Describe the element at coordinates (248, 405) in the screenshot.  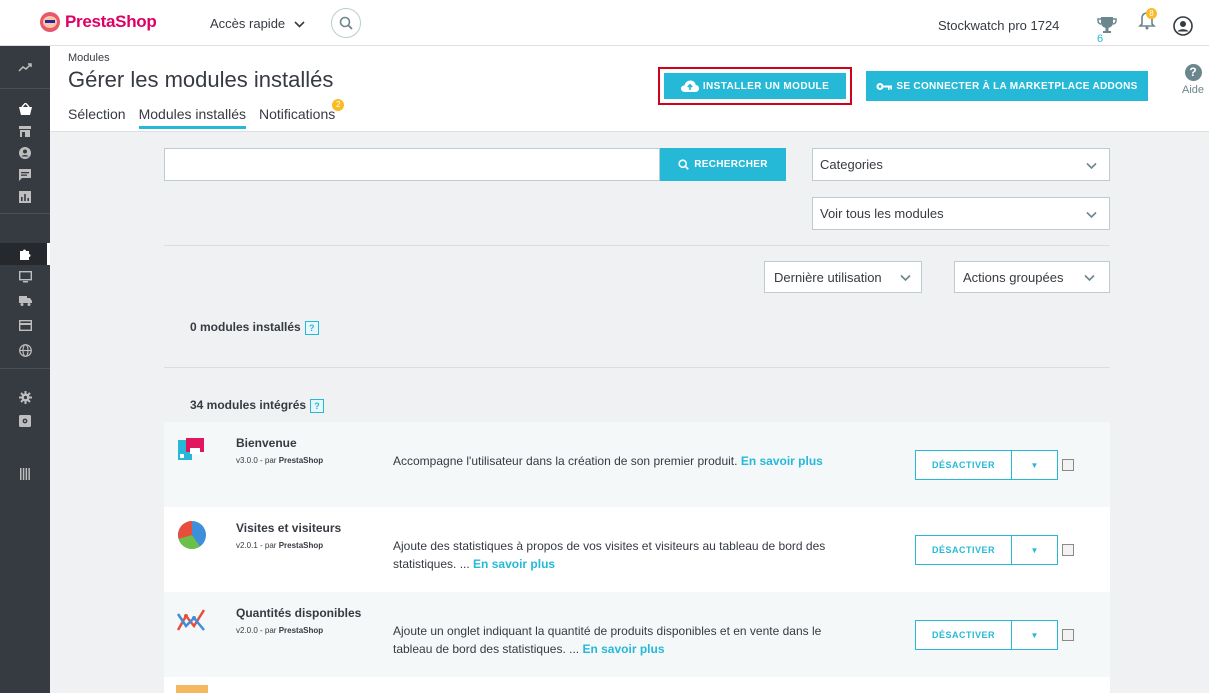
I see `builtin-count-text: 34 modules intégrés` at that location.